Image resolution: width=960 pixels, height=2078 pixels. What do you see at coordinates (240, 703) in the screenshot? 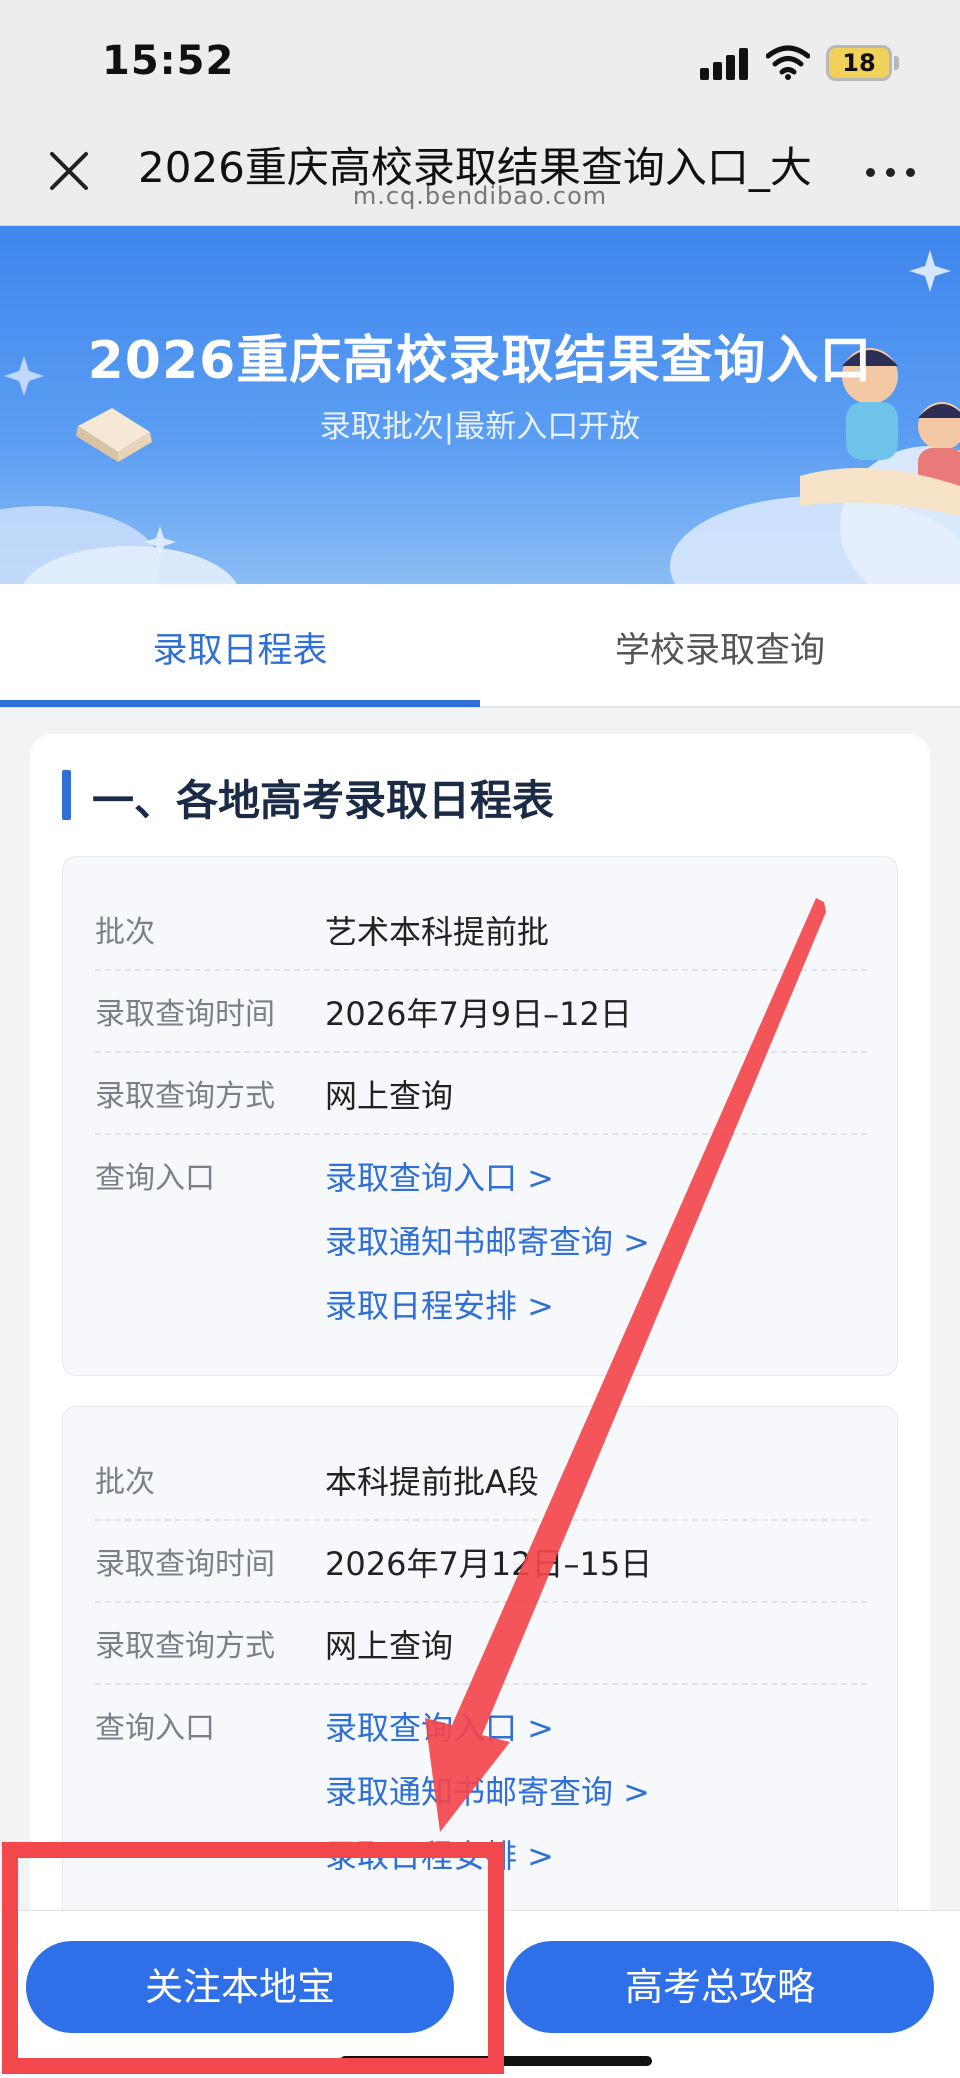
I see `active-tab-indicator` at bounding box center [240, 703].